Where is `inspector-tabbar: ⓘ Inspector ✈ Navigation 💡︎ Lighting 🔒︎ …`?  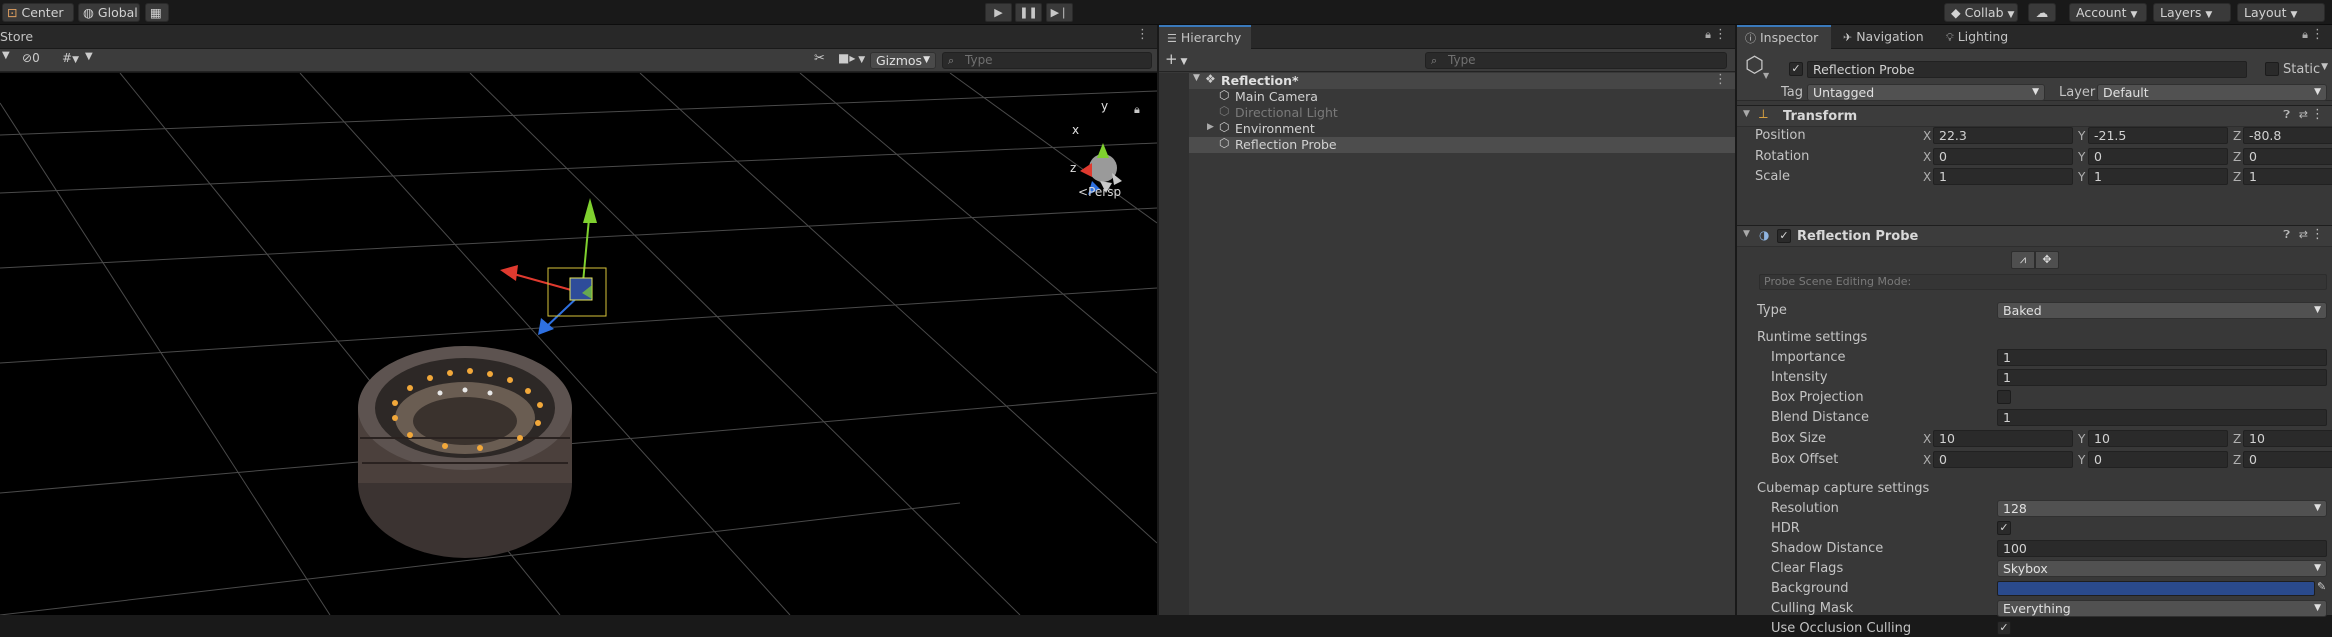 inspector-tabbar: ⓘ Inspector ✈ Navigation 💡︎ Lighting 🔒︎ … is located at coordinates (2034, 37).